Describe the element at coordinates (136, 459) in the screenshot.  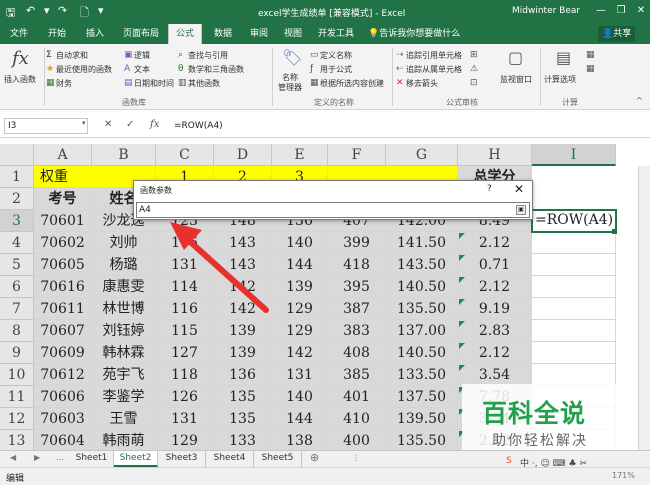
I see `sheet-tab-2: Sheet2` at that location.